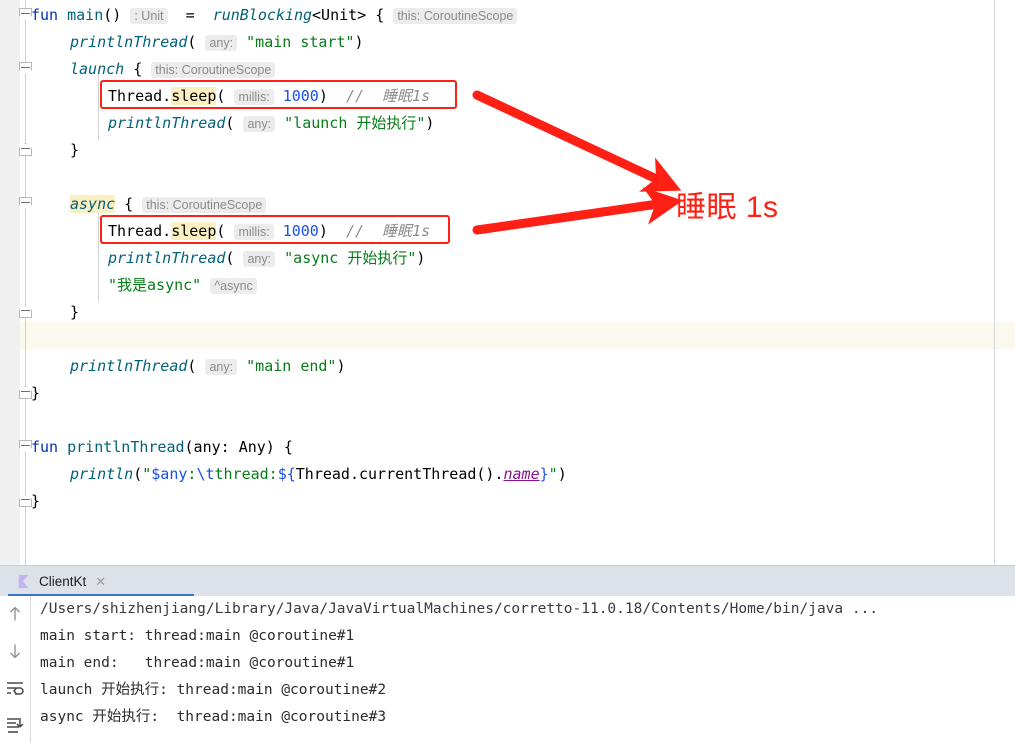 The width and height of the screenshot is (1015, 743). What do you see at coordinates (213, 717) in the screenshot?
I see `console-l4: async 开始执行: thread:main @coroutine#3` at bounding box center [213, 717].